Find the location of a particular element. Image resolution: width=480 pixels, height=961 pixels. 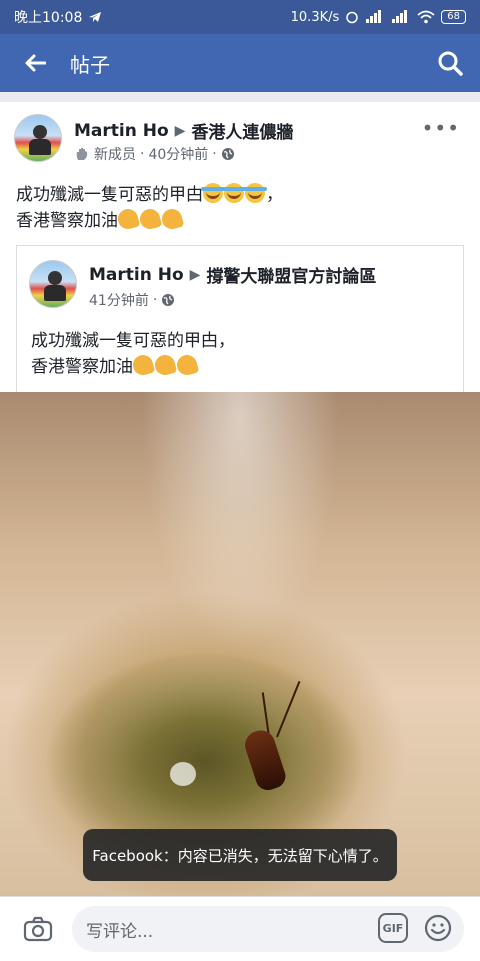

post-line-1: 成功殲滅一隻可惡的甲甴 ， is located at coordinates (149, 195).